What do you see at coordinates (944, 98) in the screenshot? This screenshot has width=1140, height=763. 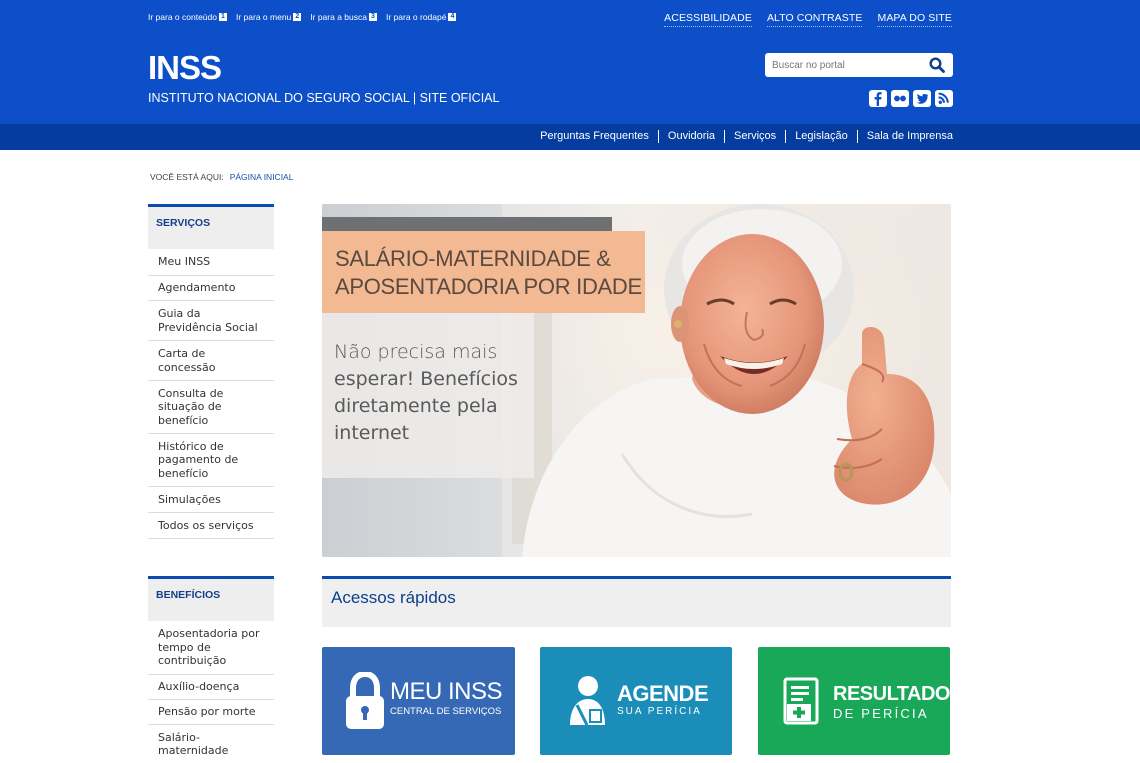 I see `rss-icon` at bounding box center [944, 98].